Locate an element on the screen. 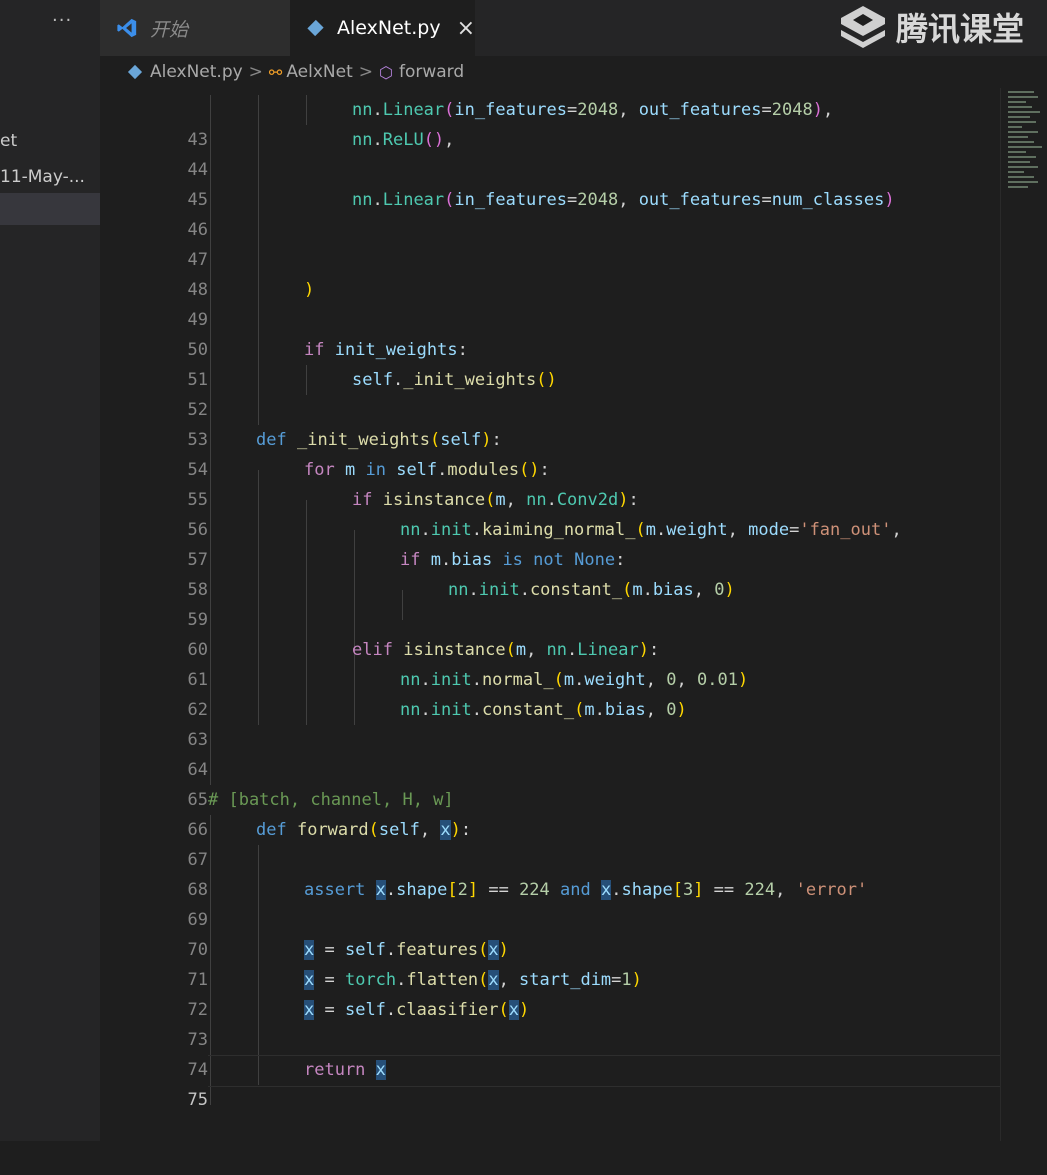 Image resolution: width=1047 pixels, height=1175 pixels. code-line: 53 is located at coordinates (153, 422).